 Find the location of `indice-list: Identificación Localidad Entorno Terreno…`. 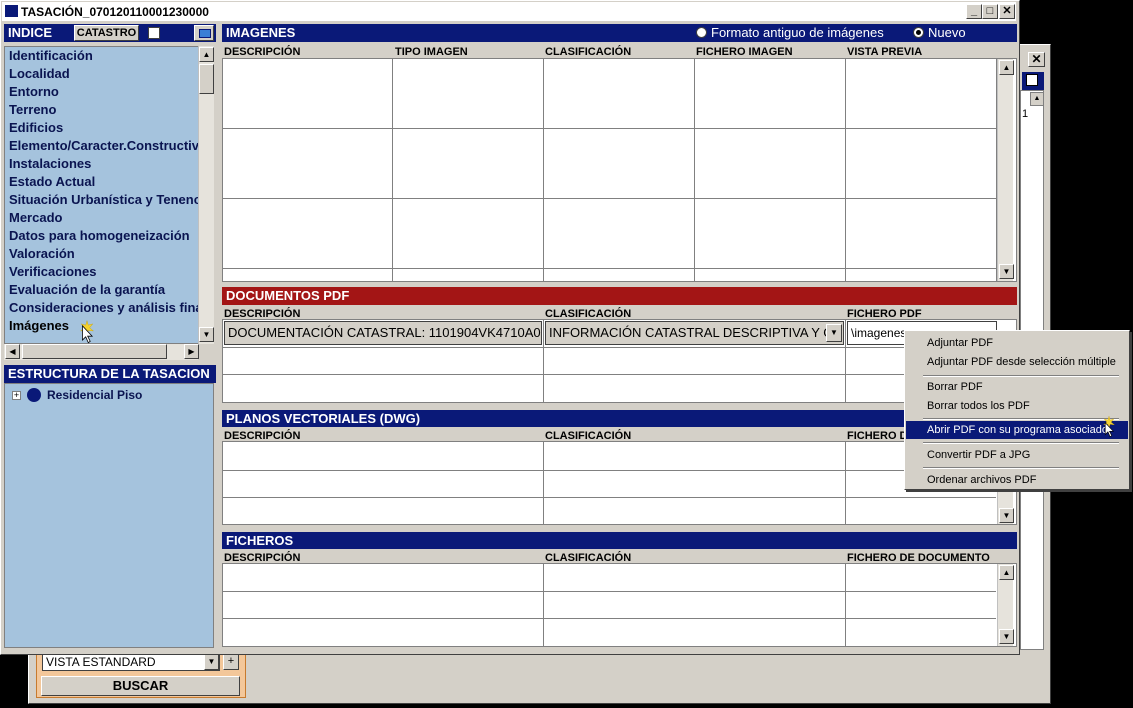

indice-list: Identificación Localidad Entorno Terreno… is located at coordinates (103, 195).